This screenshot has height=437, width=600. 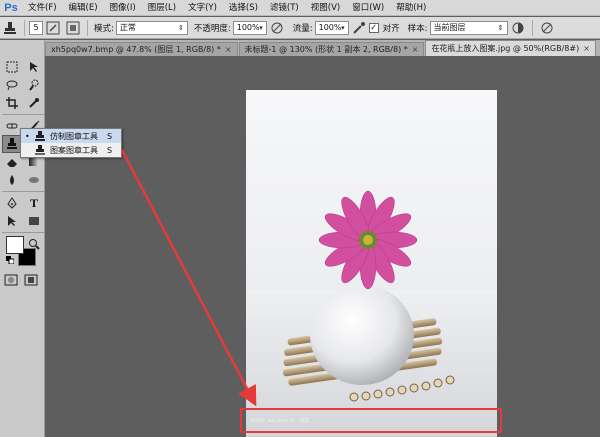 I want to click on flow-field: 100% ▾, so click(x=331, y=27).